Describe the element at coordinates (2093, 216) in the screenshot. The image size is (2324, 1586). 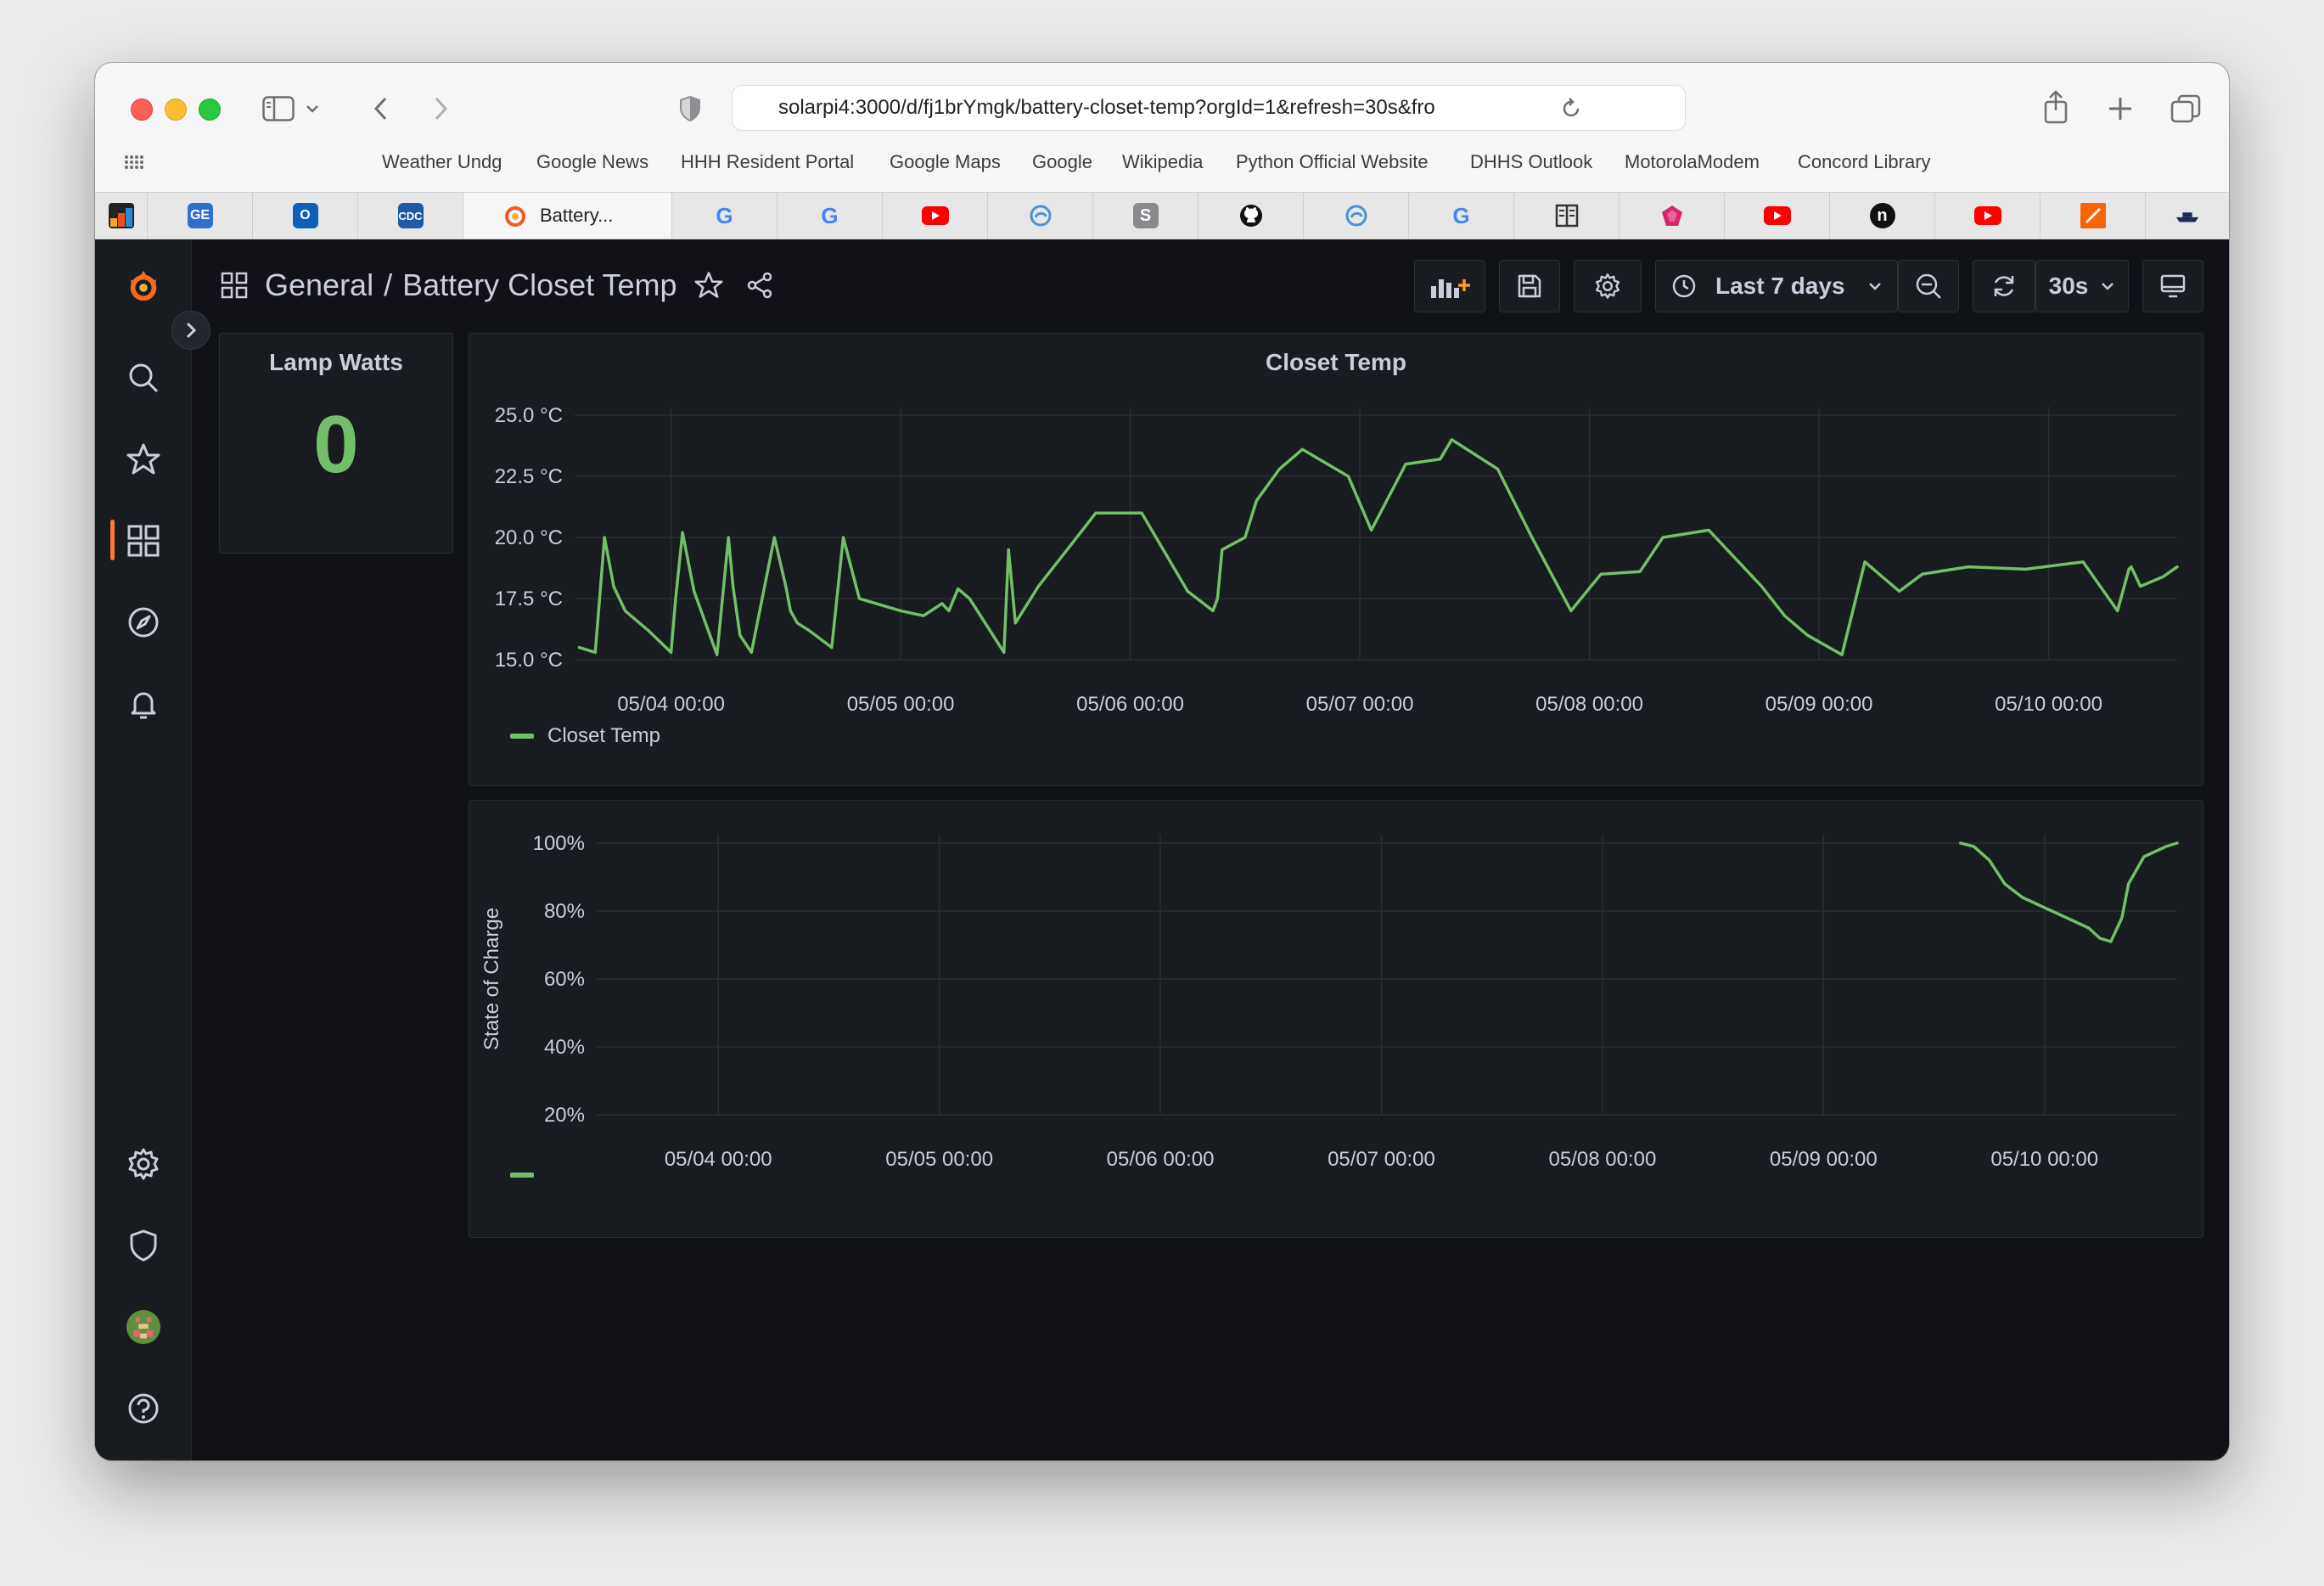
I see `tab-home-depot` at that location.